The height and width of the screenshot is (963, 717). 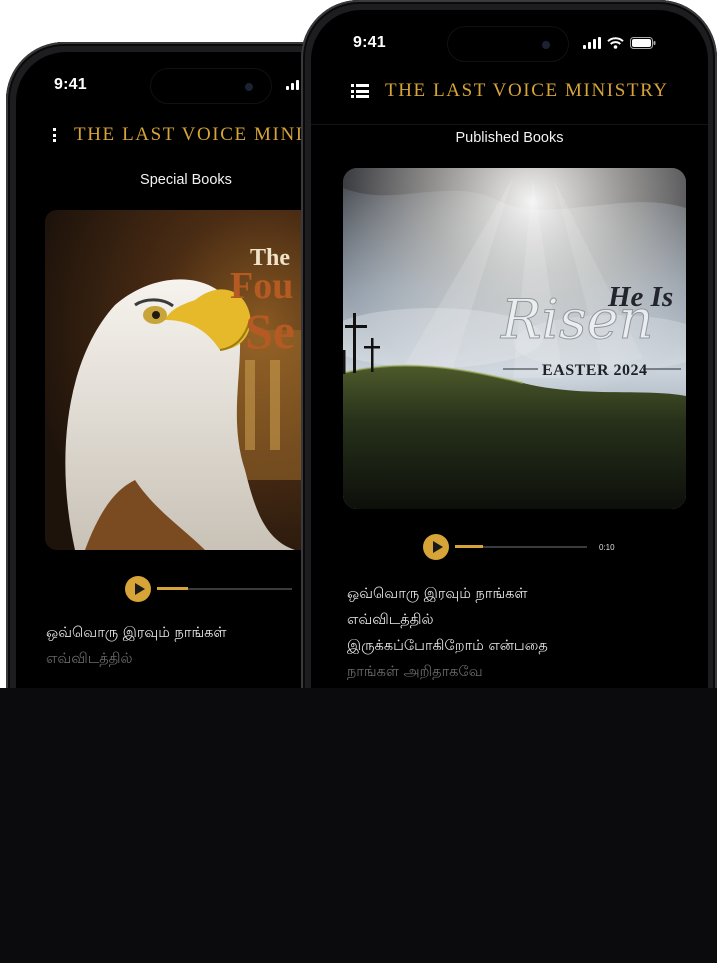 I want to click on book-cover: The Fou Se, so click(x=190, y=380).